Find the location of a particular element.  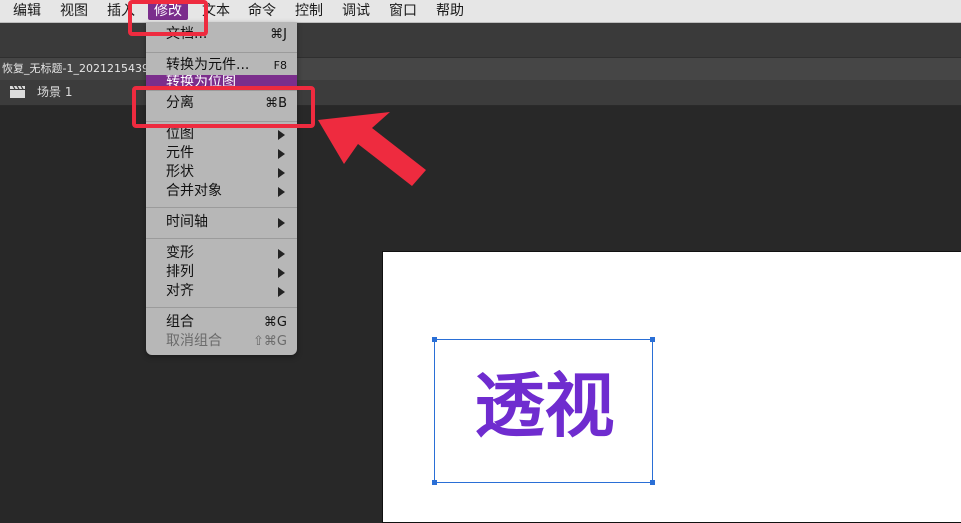

menu-edit: 编辑 is located at coordinates (27, 11).